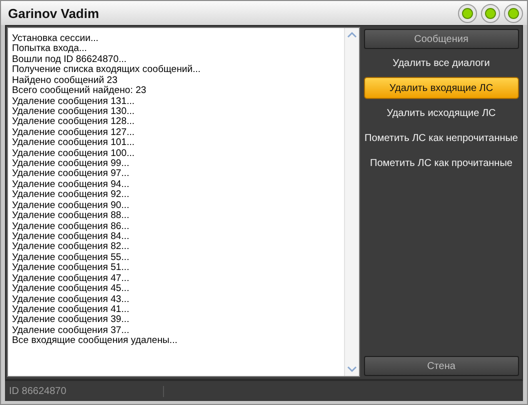 Image resolution: width=528 pixels, height=405 pixels. What do you see at coordinates (441, 63) in the screenshot?
I see `menu-item: Удалить все диалоги` at bounding box center [441, 63].